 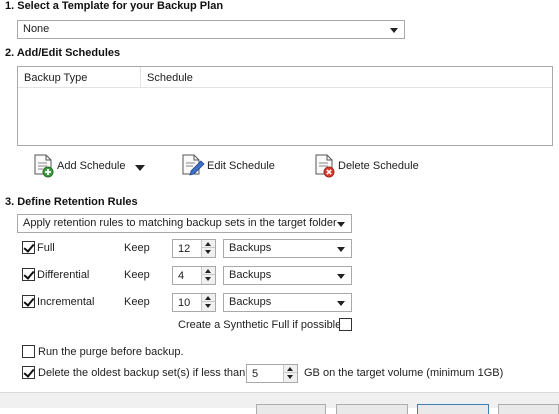 What do you see at coordinates (193, 165) in the screenshot?
I see `edit-document-icon` at bounding box center [193, 165].